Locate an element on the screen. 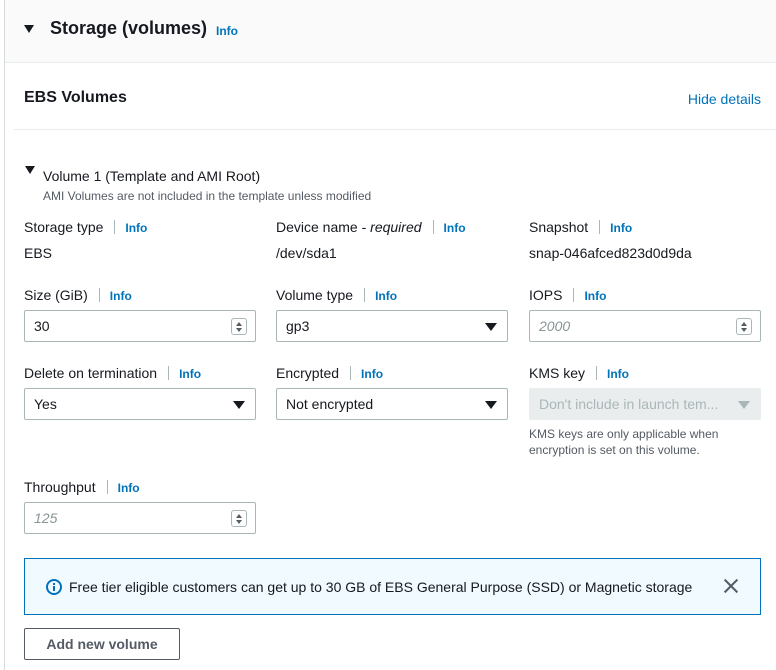 The image size is (776, 670). add-new-volume-button: Add new volume is located at coordinates (102, 644).